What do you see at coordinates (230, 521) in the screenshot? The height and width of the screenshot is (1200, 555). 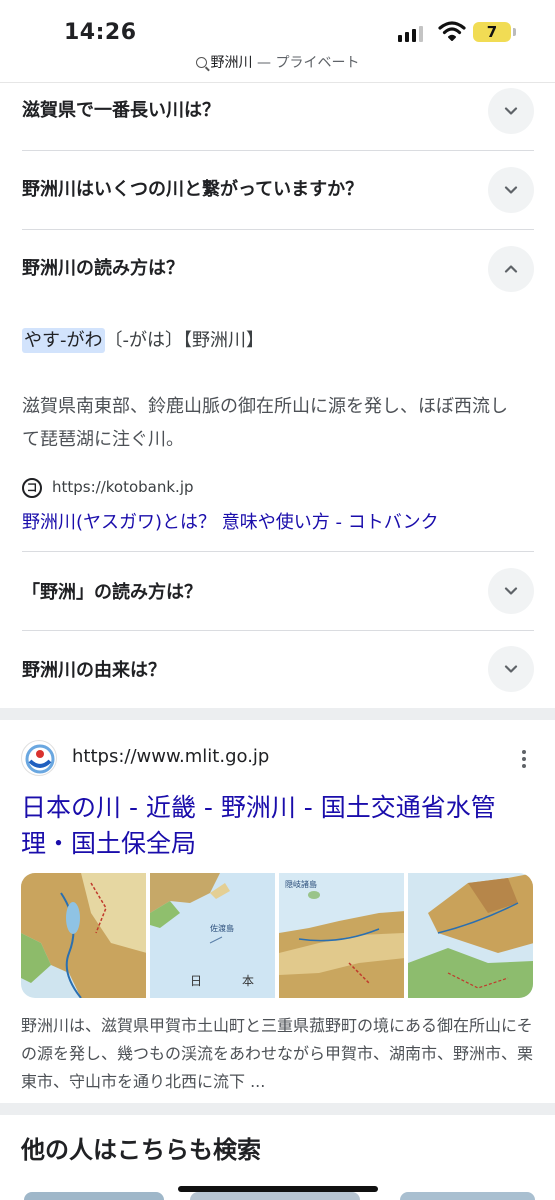 I see `source-link: 野洲川(ヤスガワ)とは？ 意味や使い方 - コトバンク` at bounding box center [230, 521].